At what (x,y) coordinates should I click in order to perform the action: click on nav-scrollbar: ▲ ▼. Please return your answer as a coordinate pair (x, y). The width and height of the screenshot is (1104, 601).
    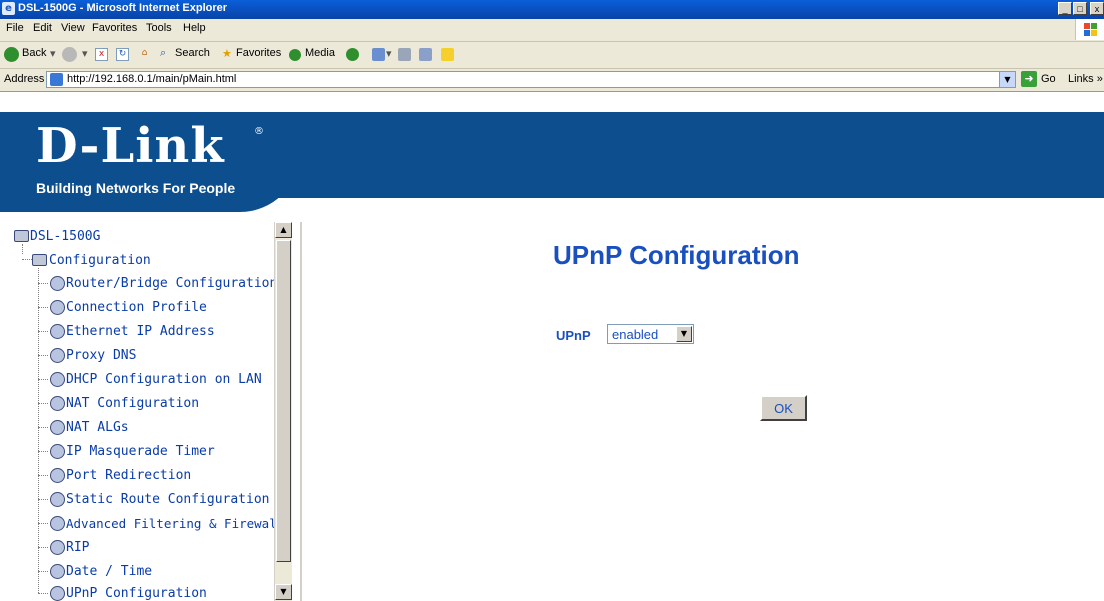
    Looking at the image, I should click on (283, 411).